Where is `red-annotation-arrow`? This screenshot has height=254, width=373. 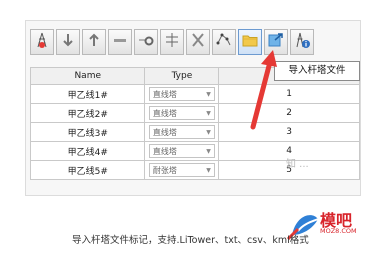 red-annotation-arrow is located at coordinates (263, 90).